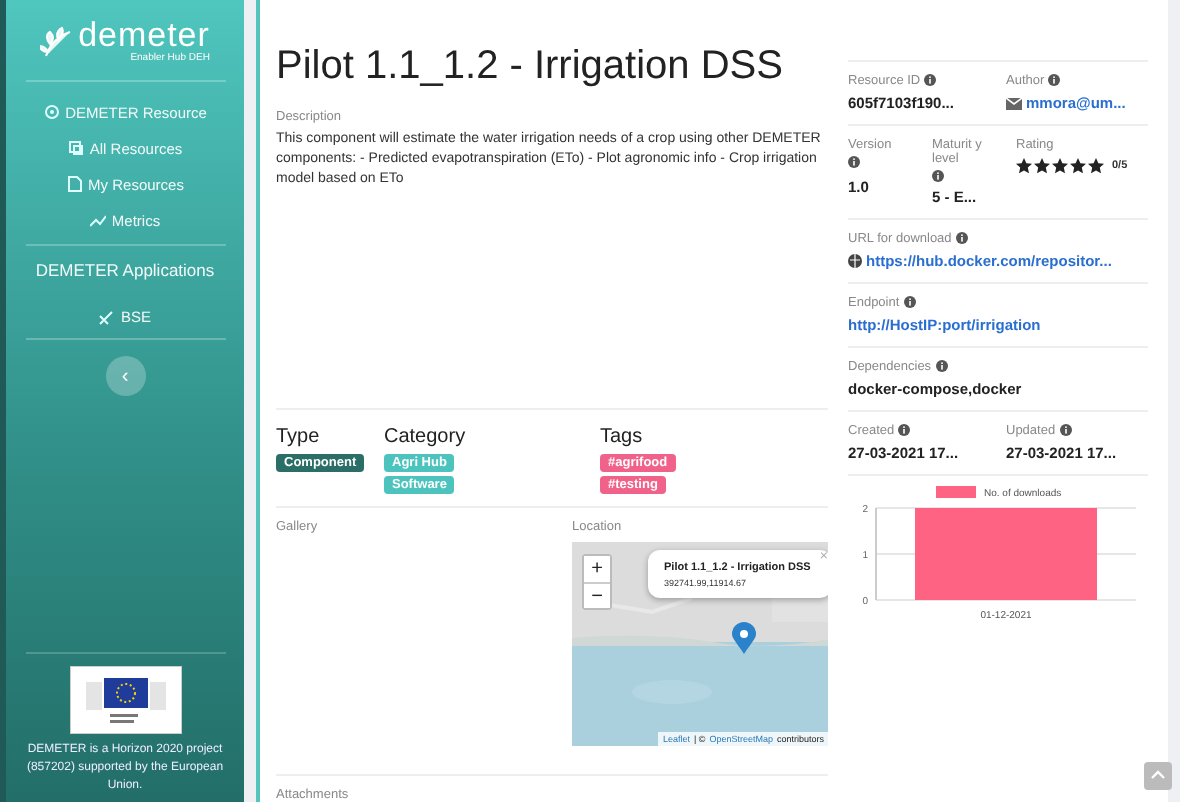 This screenshot has width=1180, height=802. I want to click on section-heading: DEMETER Applications, so click(125, 270).